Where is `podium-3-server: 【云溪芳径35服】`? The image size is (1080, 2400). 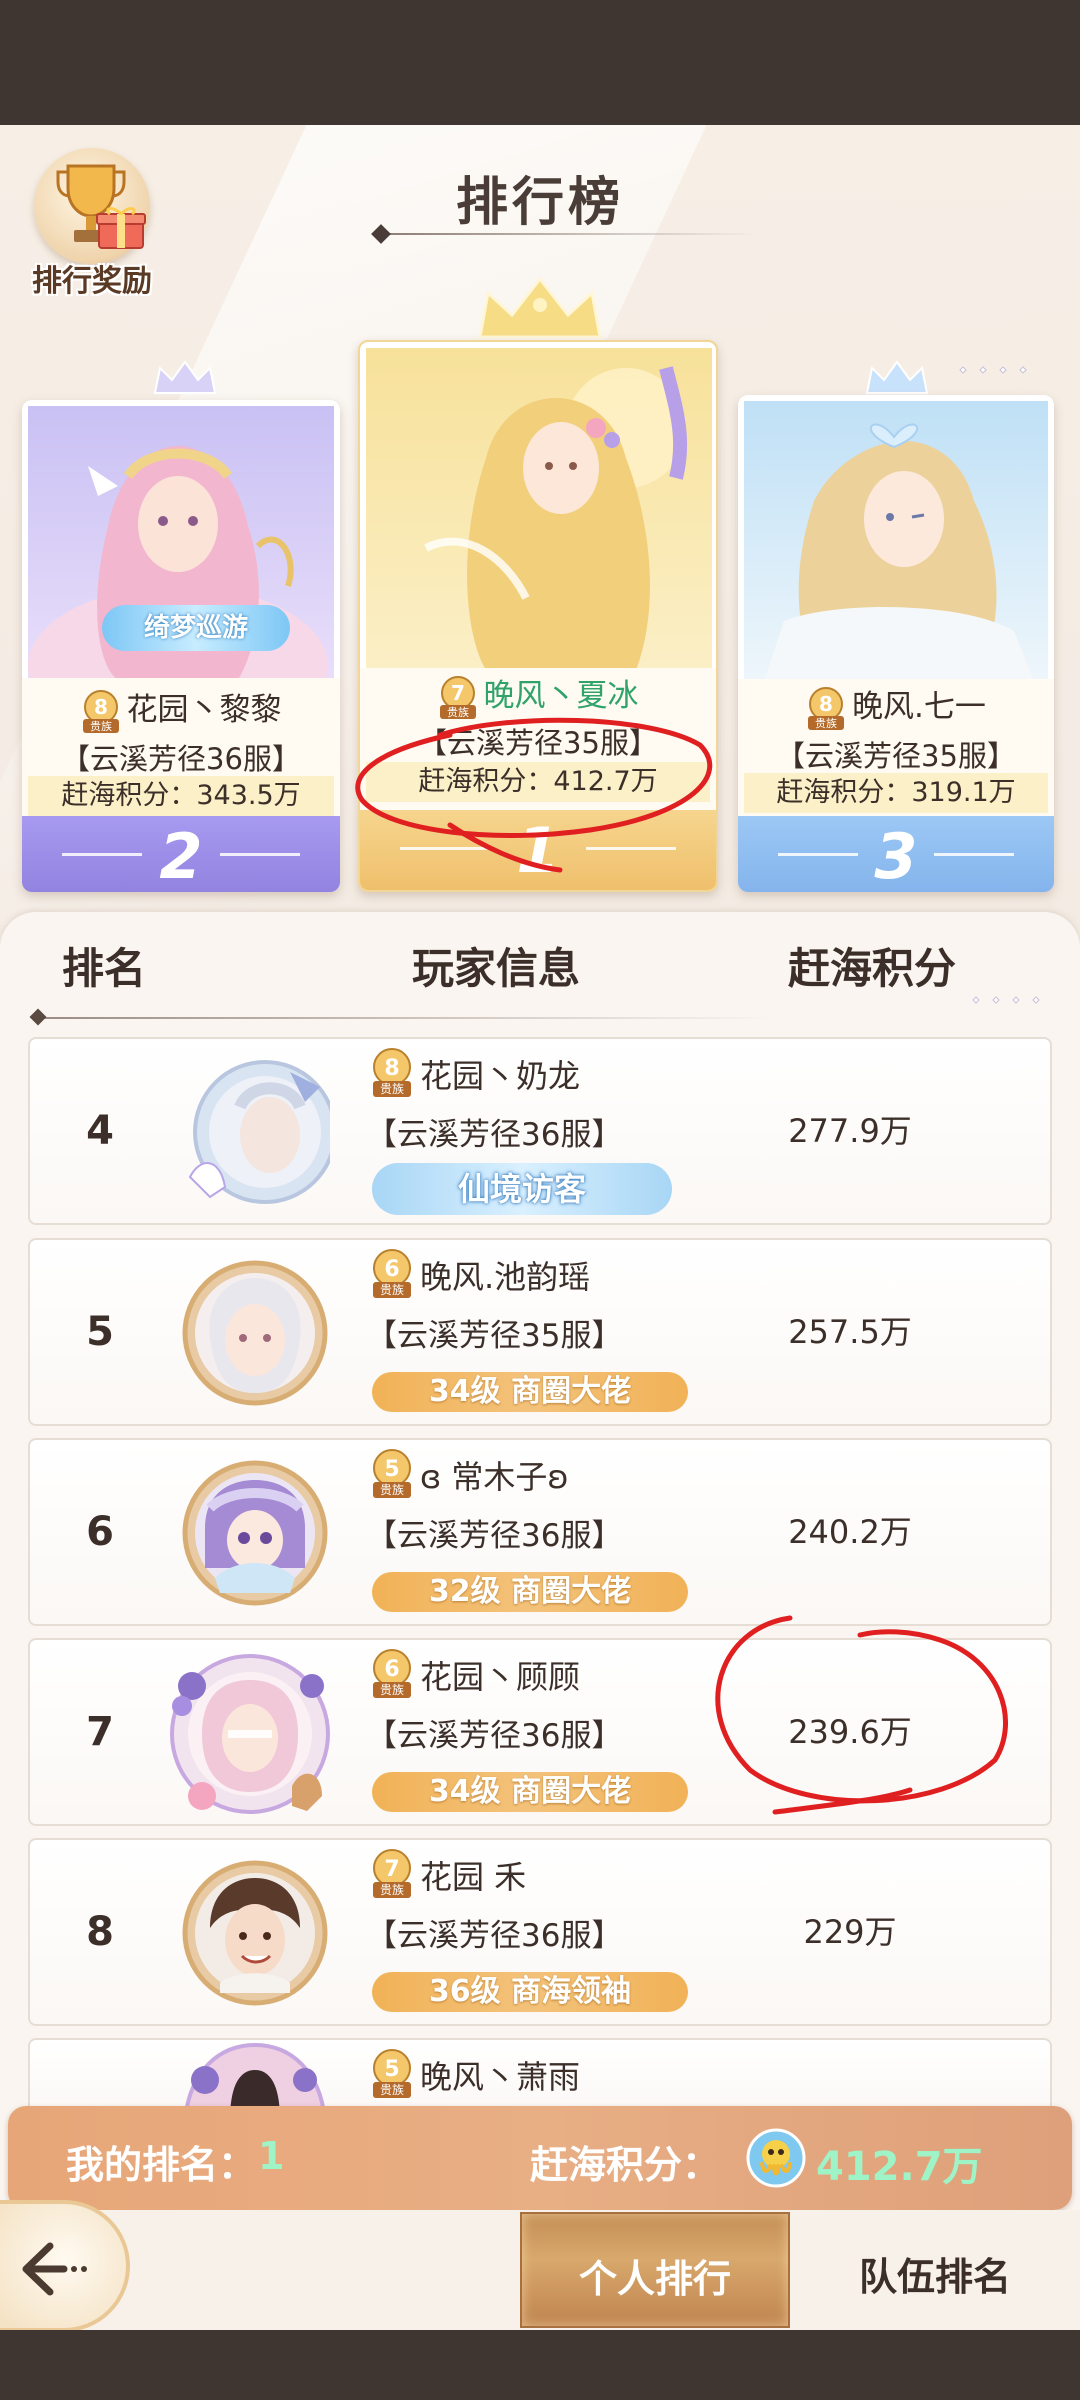 podium-3-server: 【云溪芳径35服】 is located at coordinates (896, 756).